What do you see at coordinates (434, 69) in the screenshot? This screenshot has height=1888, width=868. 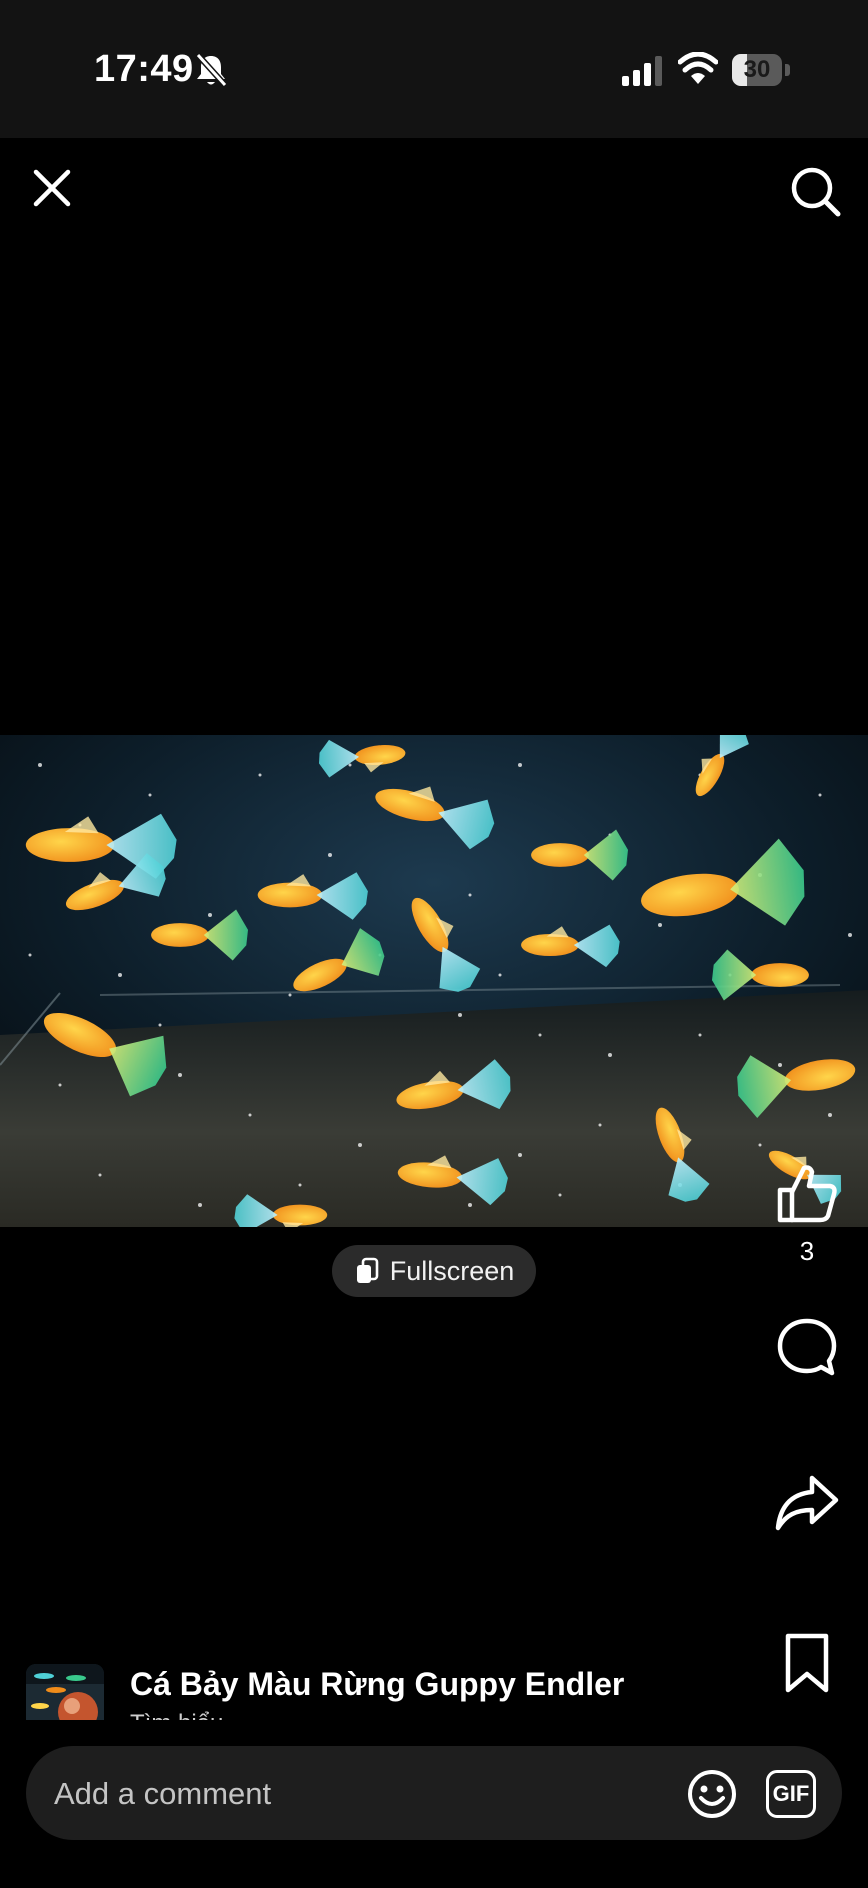 I see `status-bar: 17:49 30` at bounding box center [434, 69].